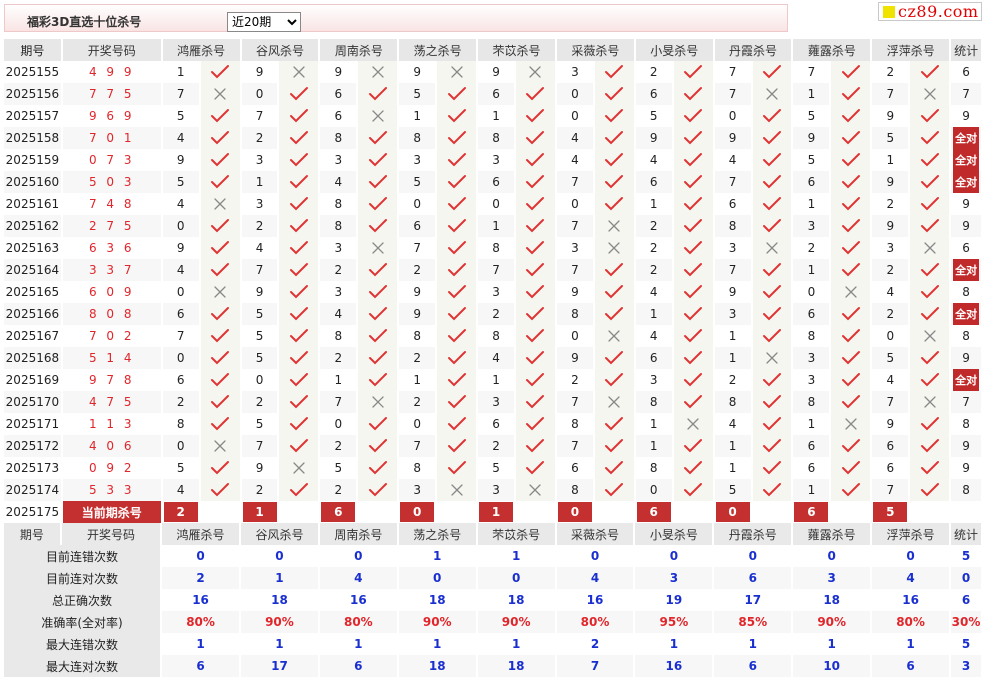  What do you see at coordinates (32, 270) in the screenshot?
I see `row-period: 2025164` at bounding box center [32, 270].